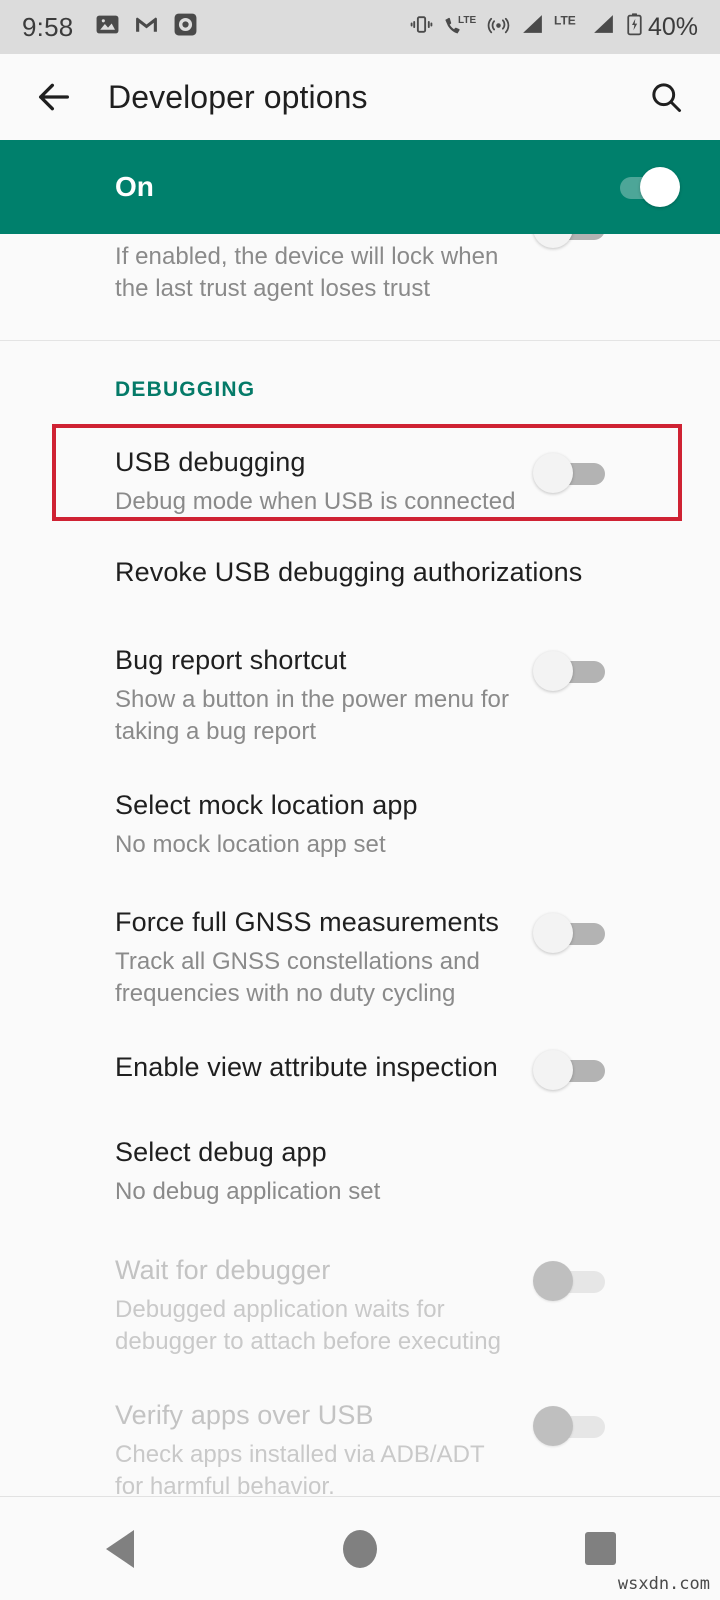  Describe the element at coordinates (107, 27) in the screenshot. I see `photo-icon` at that location.